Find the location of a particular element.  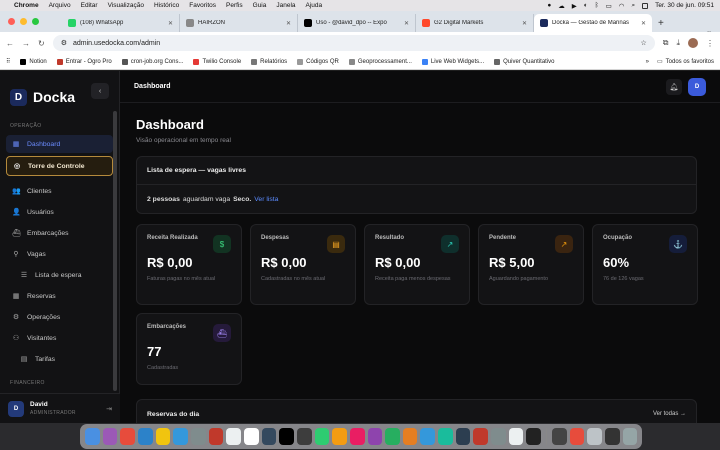

sidebar-item-lista-de-espera: ☰ Lista de espera is located at coordinates (59, 275).